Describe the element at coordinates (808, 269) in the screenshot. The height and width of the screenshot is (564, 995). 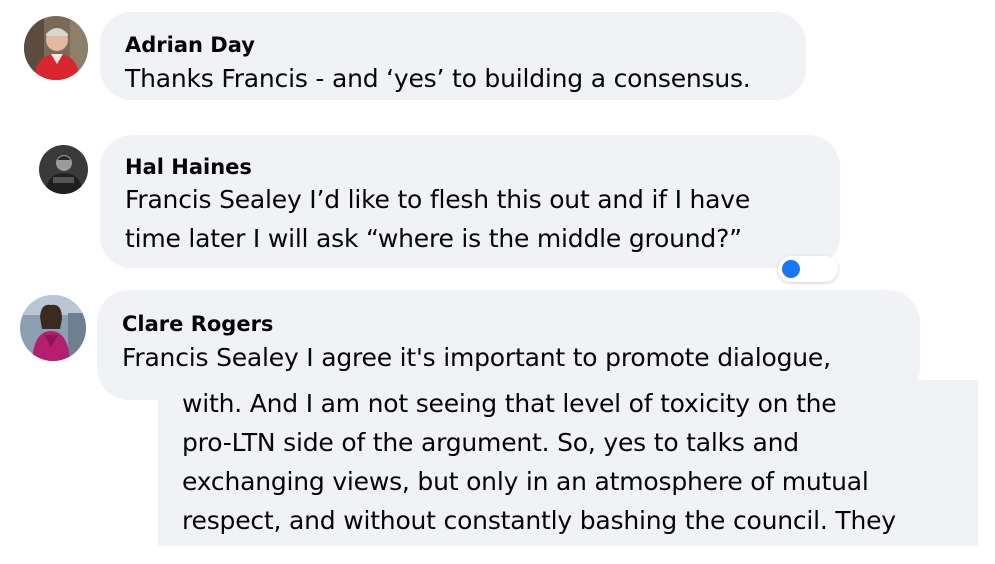
I see `reaction-badge` at that location.